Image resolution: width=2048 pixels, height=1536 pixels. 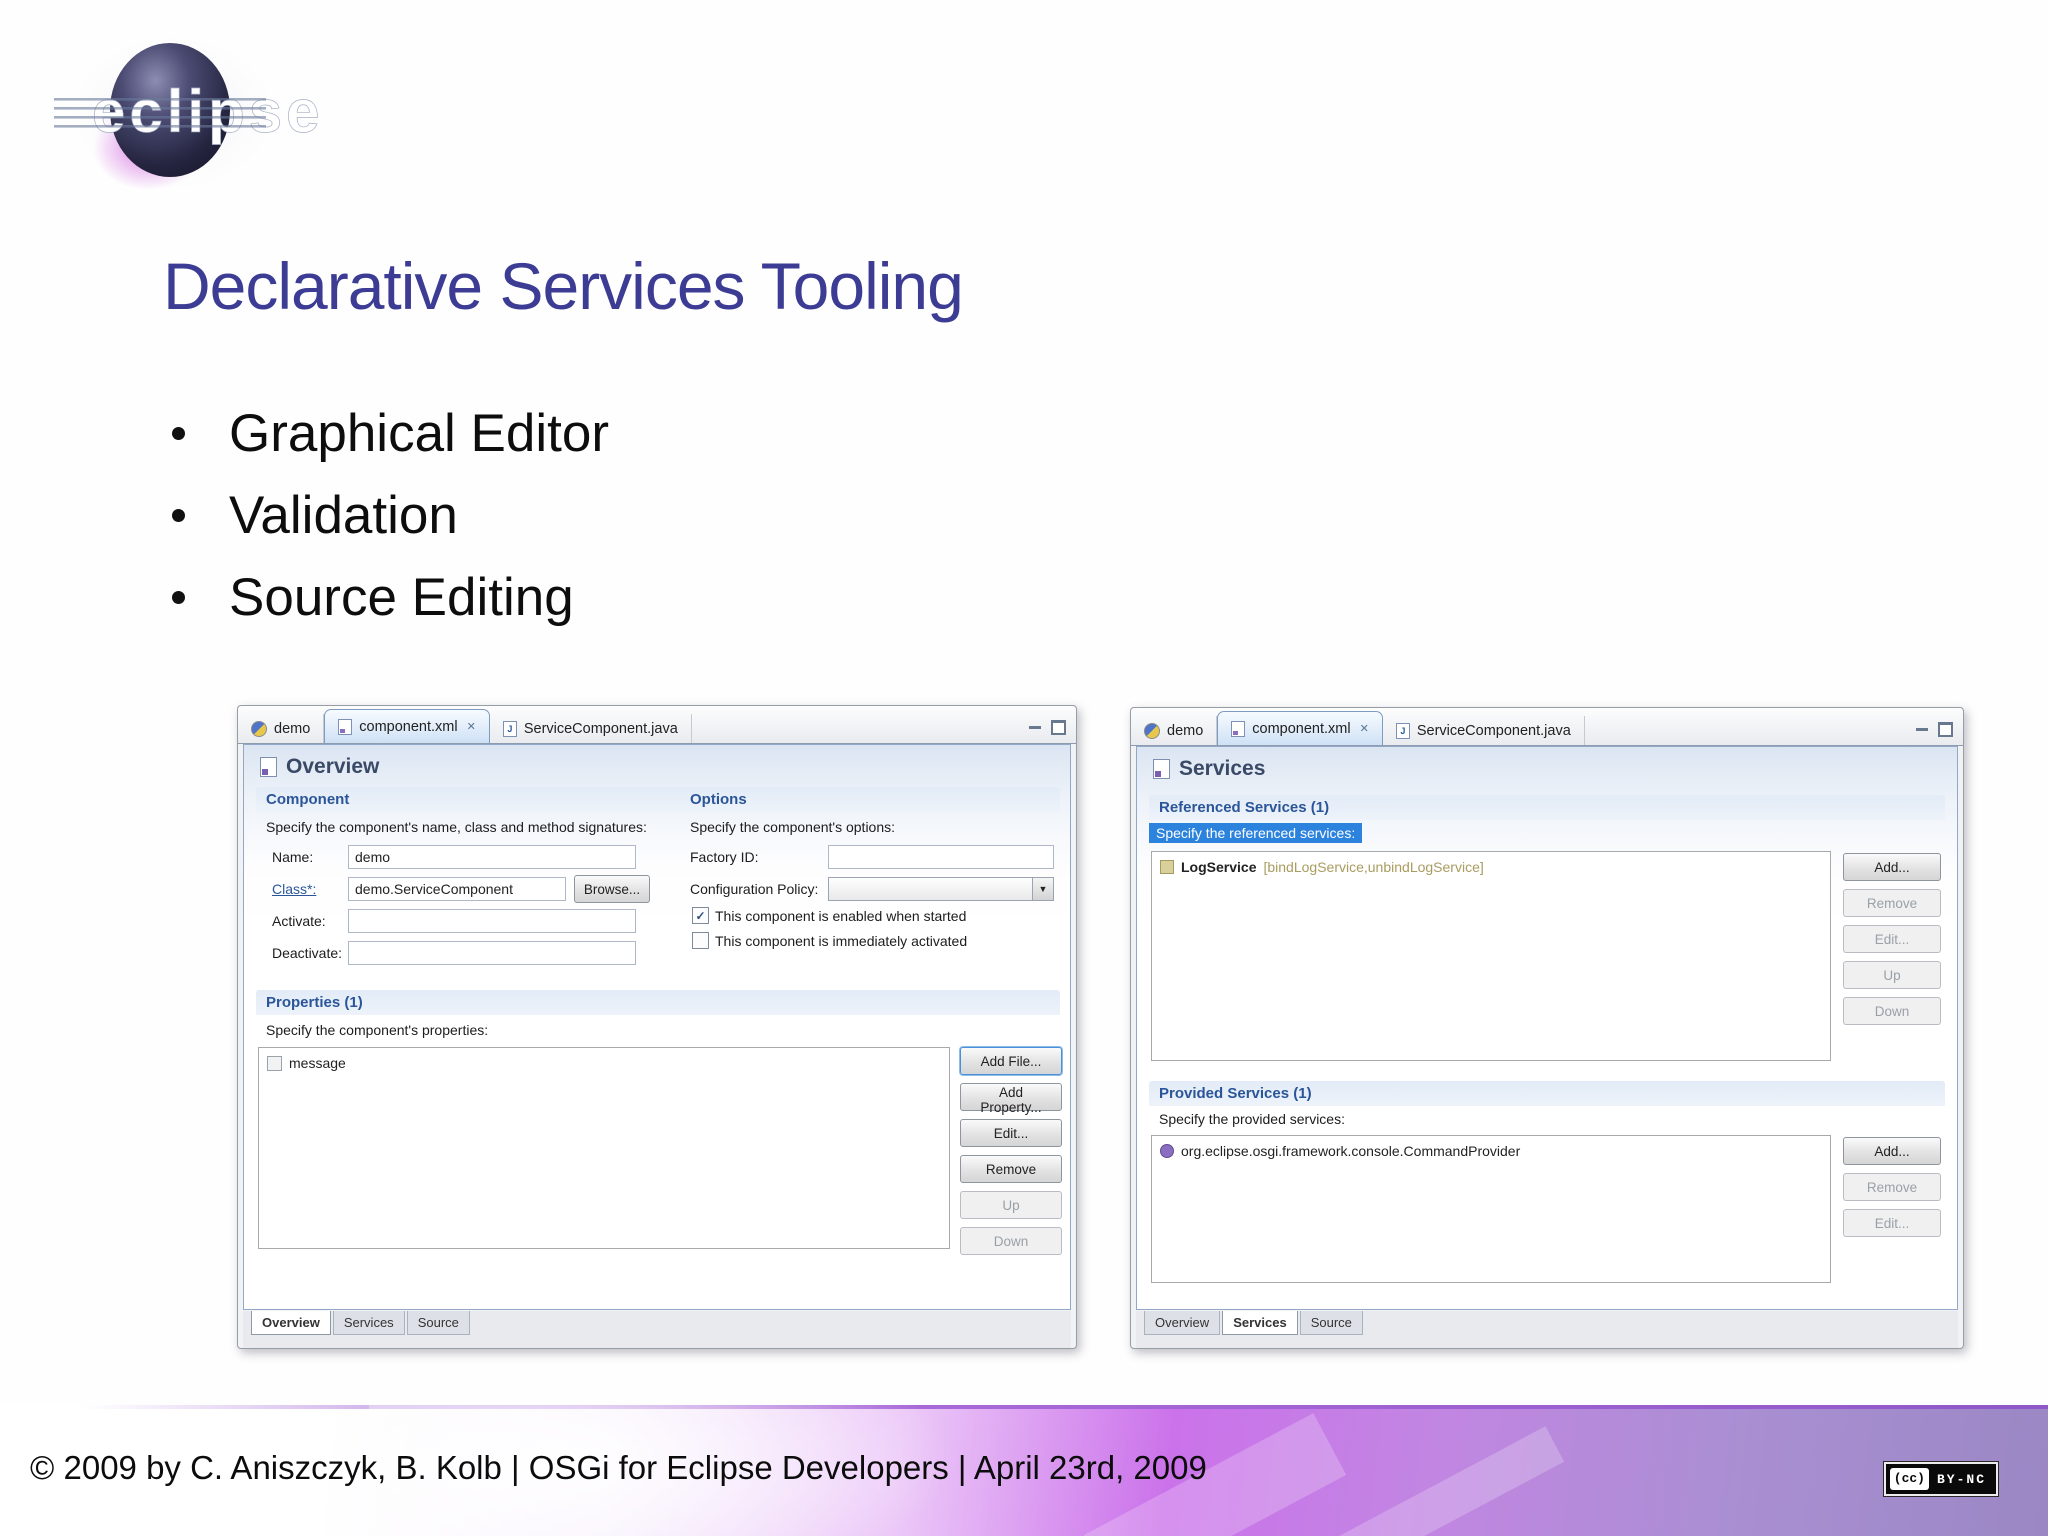 What do you see at coordinates (492, 857) in the screenshot?
I see `name-input` at bounding box center [492, 857].